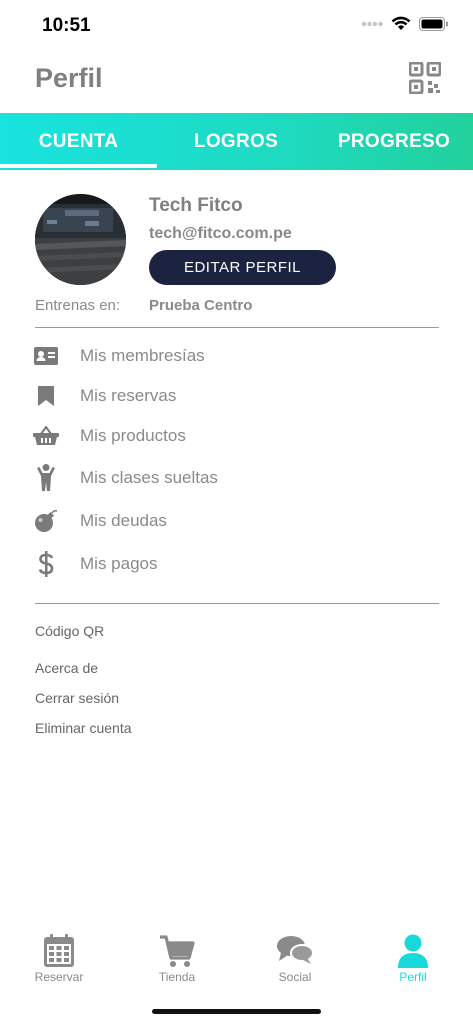  I want to click on nav-tienda: Tienda, so click(177, 960).